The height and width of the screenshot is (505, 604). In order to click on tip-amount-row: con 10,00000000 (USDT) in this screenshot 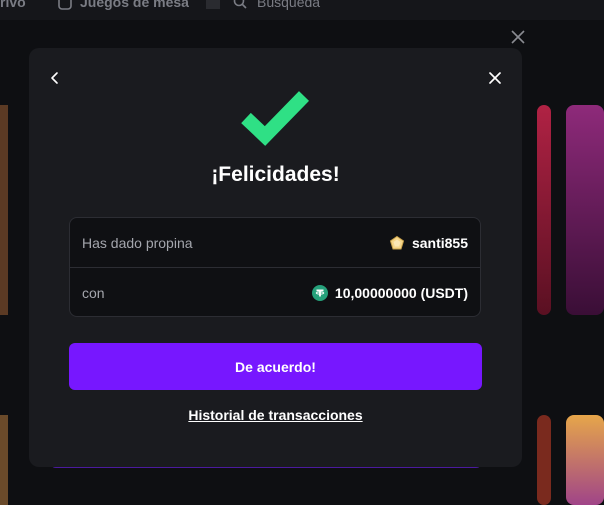, I will do `click(275, 293)`.